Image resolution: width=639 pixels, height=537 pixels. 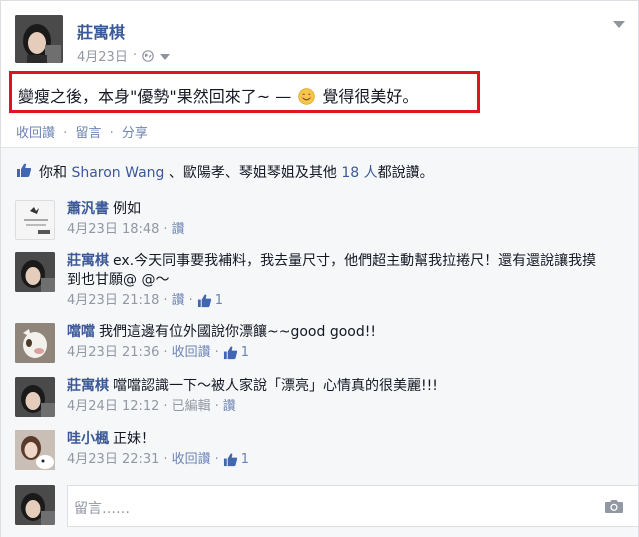 What do you see at coordinates (275, 386) in the screenshot?
I see `comment-text: 噹噹認識一下～被人家說「漂亮」心情真的很美麗!!!` at bounding box center [275, 386].